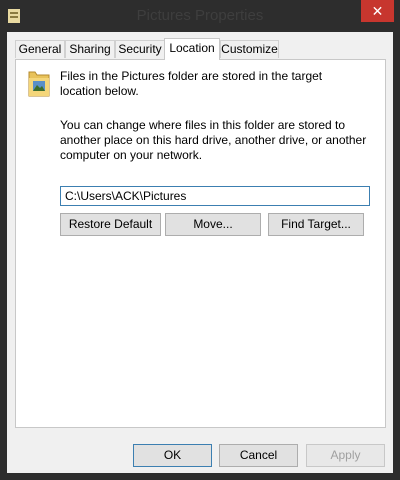  What do you see at coordinates (110, 224) in the screenshot?
I see `restore-default-button: Restore Default` at bounding box center [110, 224].